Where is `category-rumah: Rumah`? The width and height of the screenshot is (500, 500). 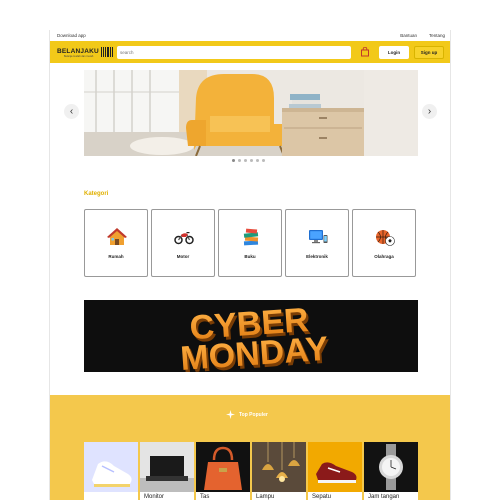 category-rumah: Rumah is located at coordinates (116, 243).